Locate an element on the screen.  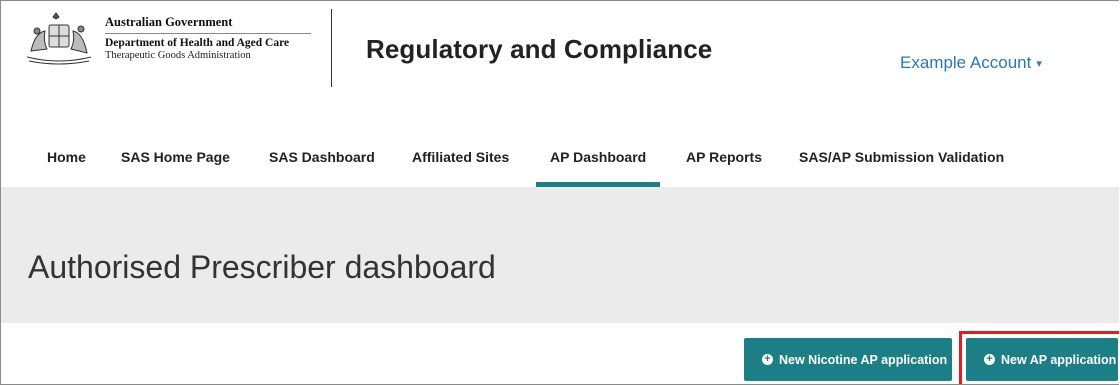
gov-title: Australian Government is located at coordinates (169, 22).